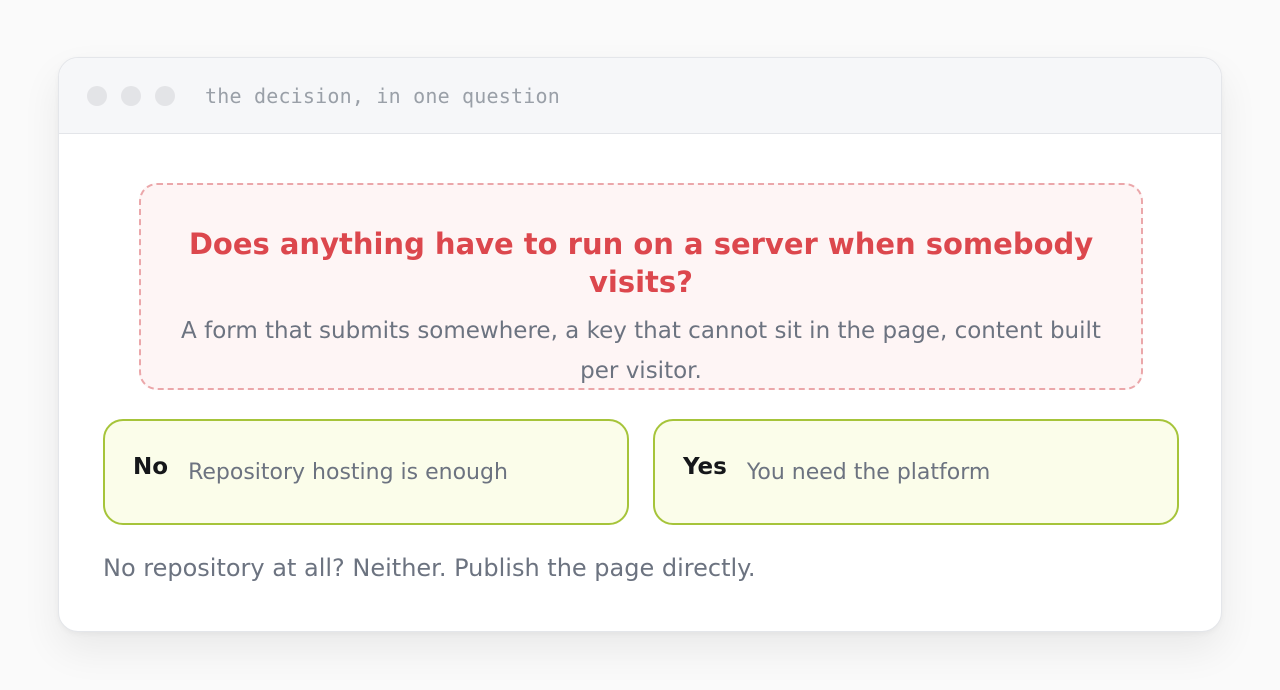 Image resolution: width=1280 pixels, height=690 pixels. I want to click on answer-yes-card: Yes You need the platform, so click(916, 472).